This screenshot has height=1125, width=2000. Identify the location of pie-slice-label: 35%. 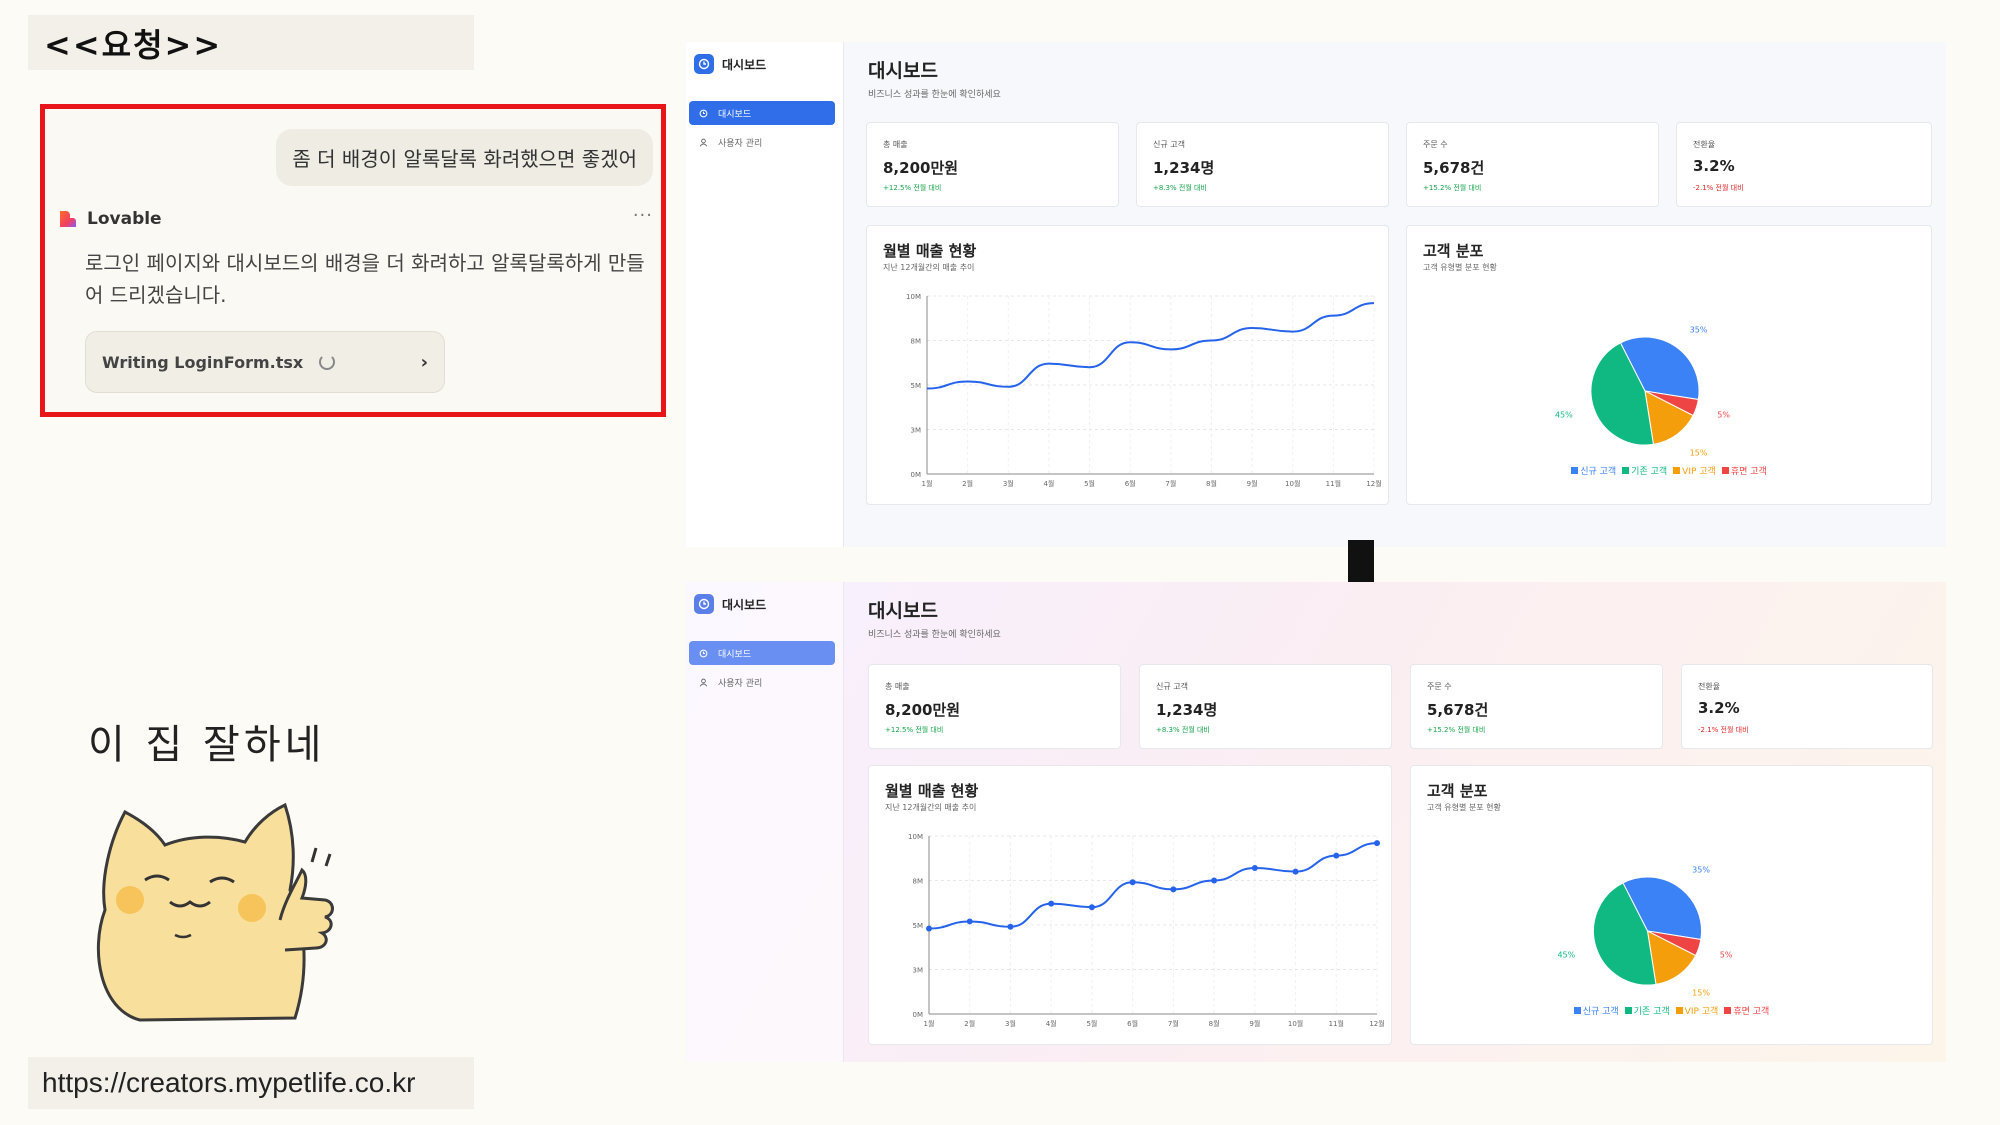
(1701, 870).